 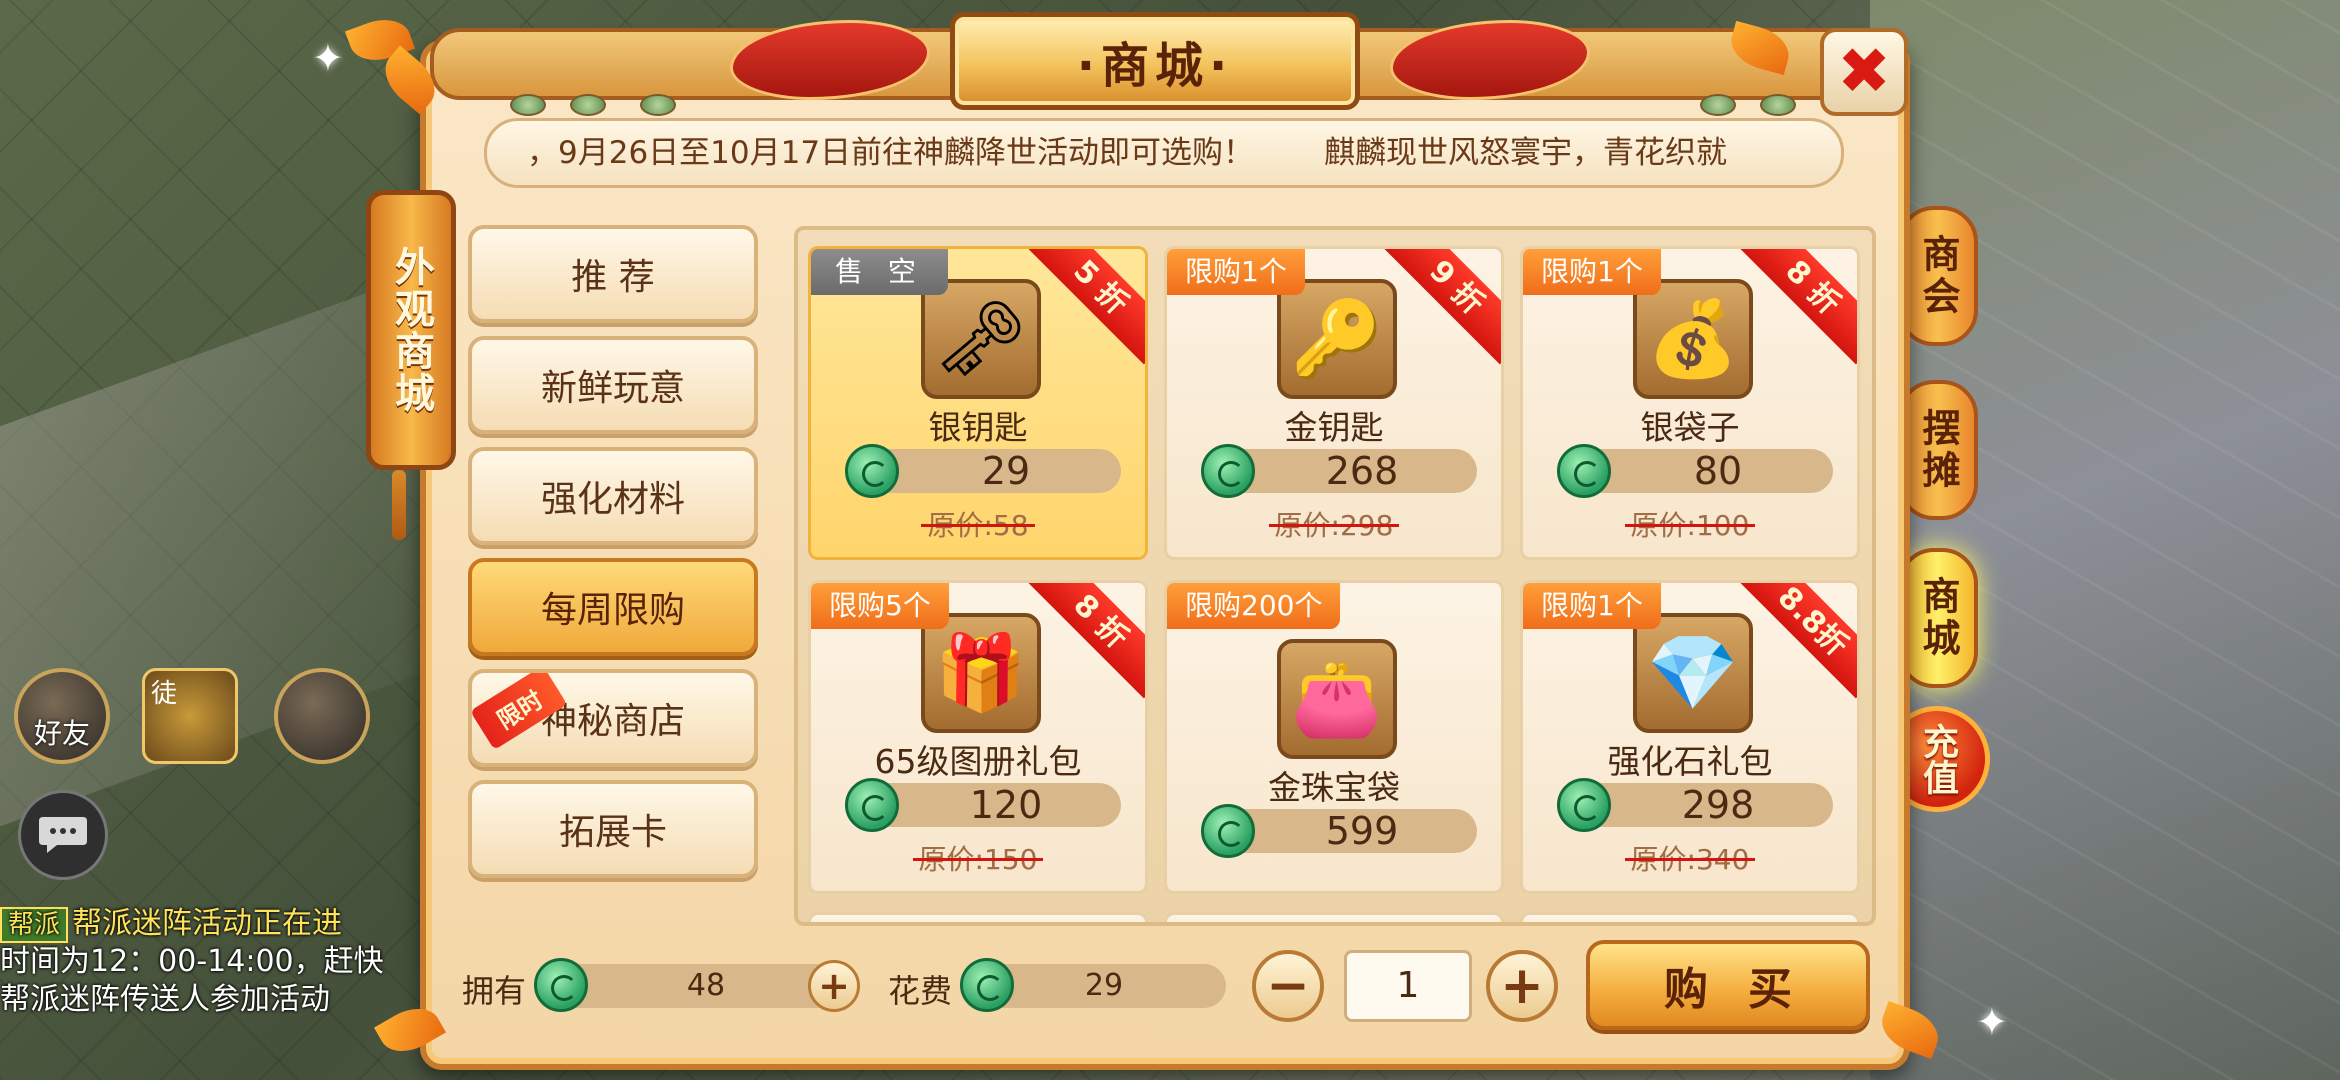 I want to click on item-name: 65级图册礼包, so click(x=978, y=761).